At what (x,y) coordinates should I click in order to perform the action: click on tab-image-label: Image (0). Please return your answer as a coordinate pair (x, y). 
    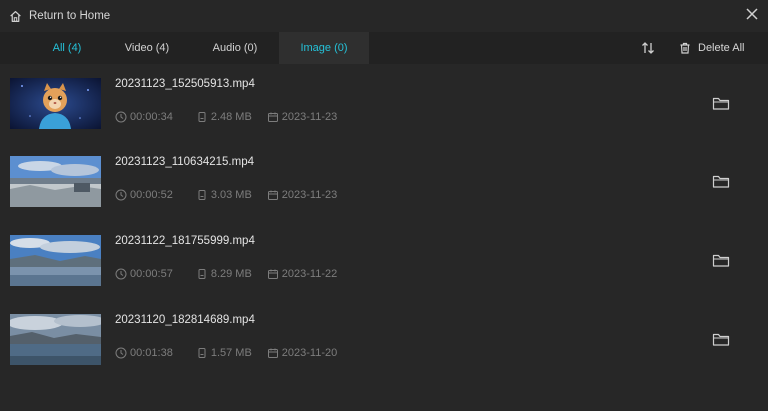
    Looking at the image, I should click on (324, 48).